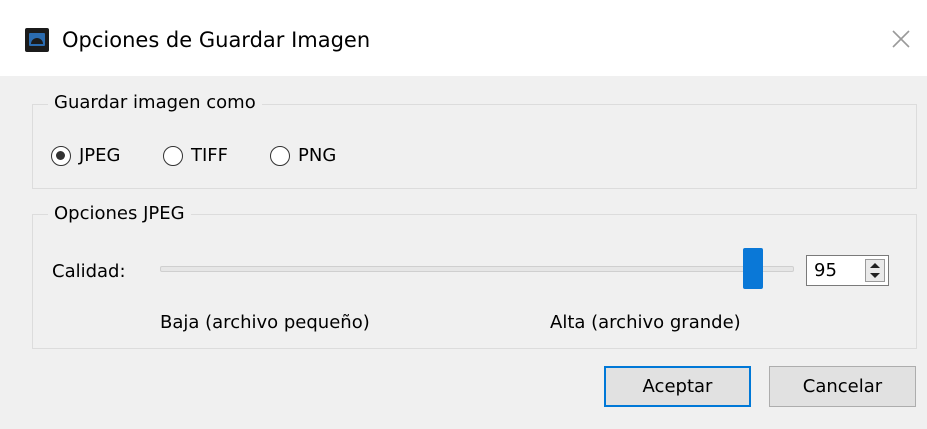 The image size is (927, 429). I want to click on spin-down-arrow-icon, so click(875, 276).